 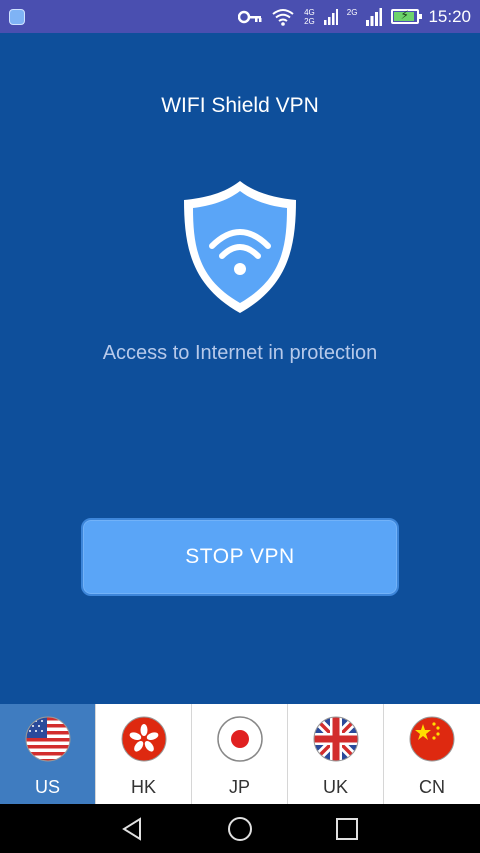 What do you see at coordinates (352, 12) in the screenshot?
I see `network-2g-label: 2G` at bounding box center [352, 12].